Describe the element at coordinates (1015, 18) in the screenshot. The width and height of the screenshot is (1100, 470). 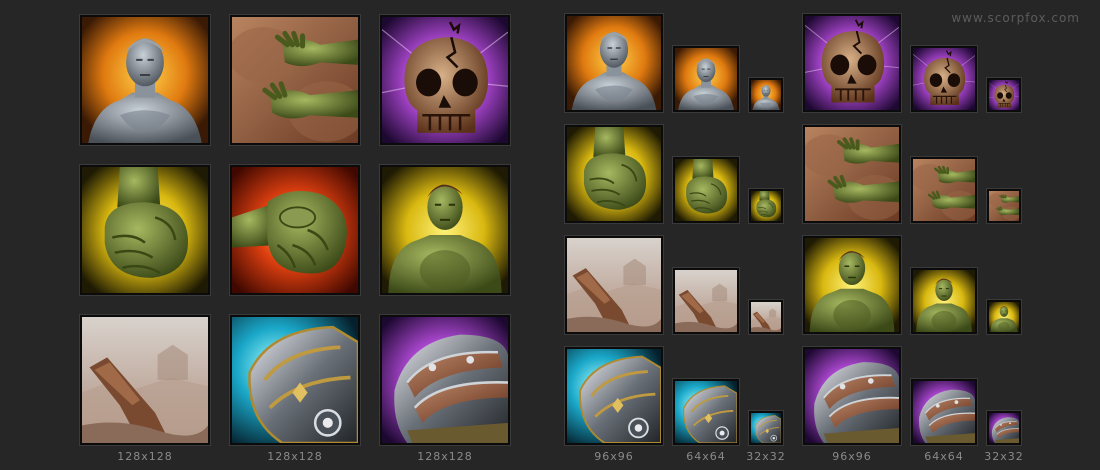
I see `watermark: www.scorpfox.com` at that location.